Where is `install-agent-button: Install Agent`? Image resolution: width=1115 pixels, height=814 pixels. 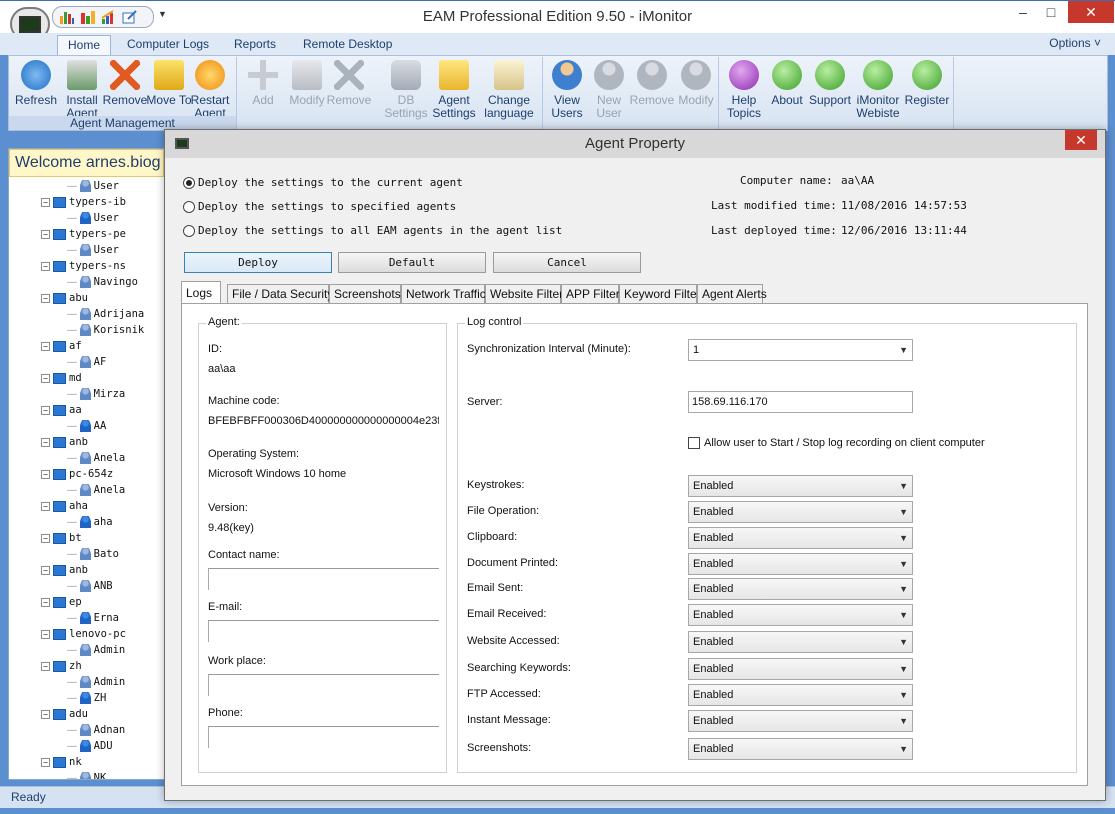 install-agent-button: Install Agent is located at coordinates (82, 90).